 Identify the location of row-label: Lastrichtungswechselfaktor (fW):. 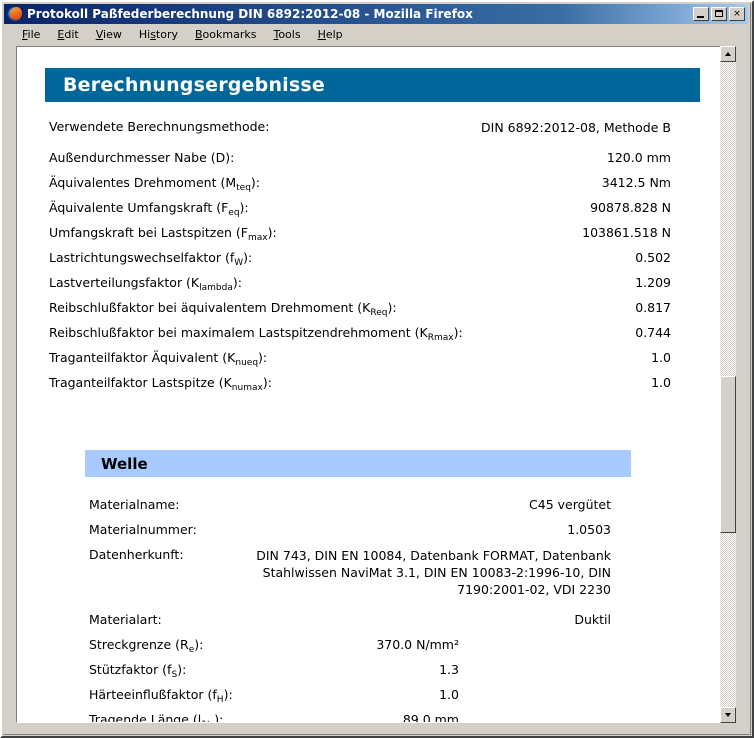
(151, 259).